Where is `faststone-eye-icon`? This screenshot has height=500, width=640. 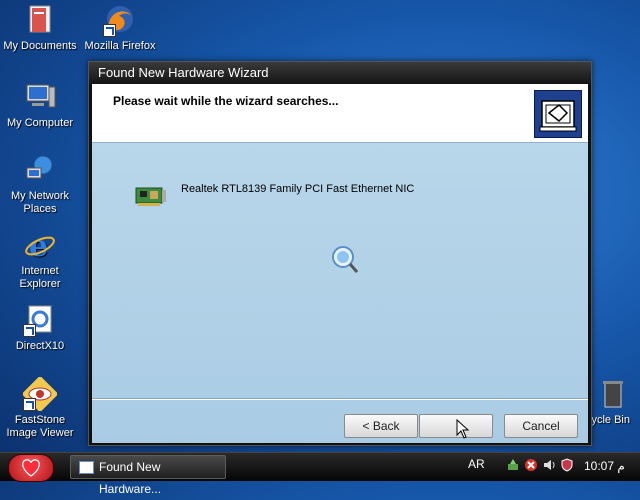
faststone-eye-icon is located at coordinates (40, 394).